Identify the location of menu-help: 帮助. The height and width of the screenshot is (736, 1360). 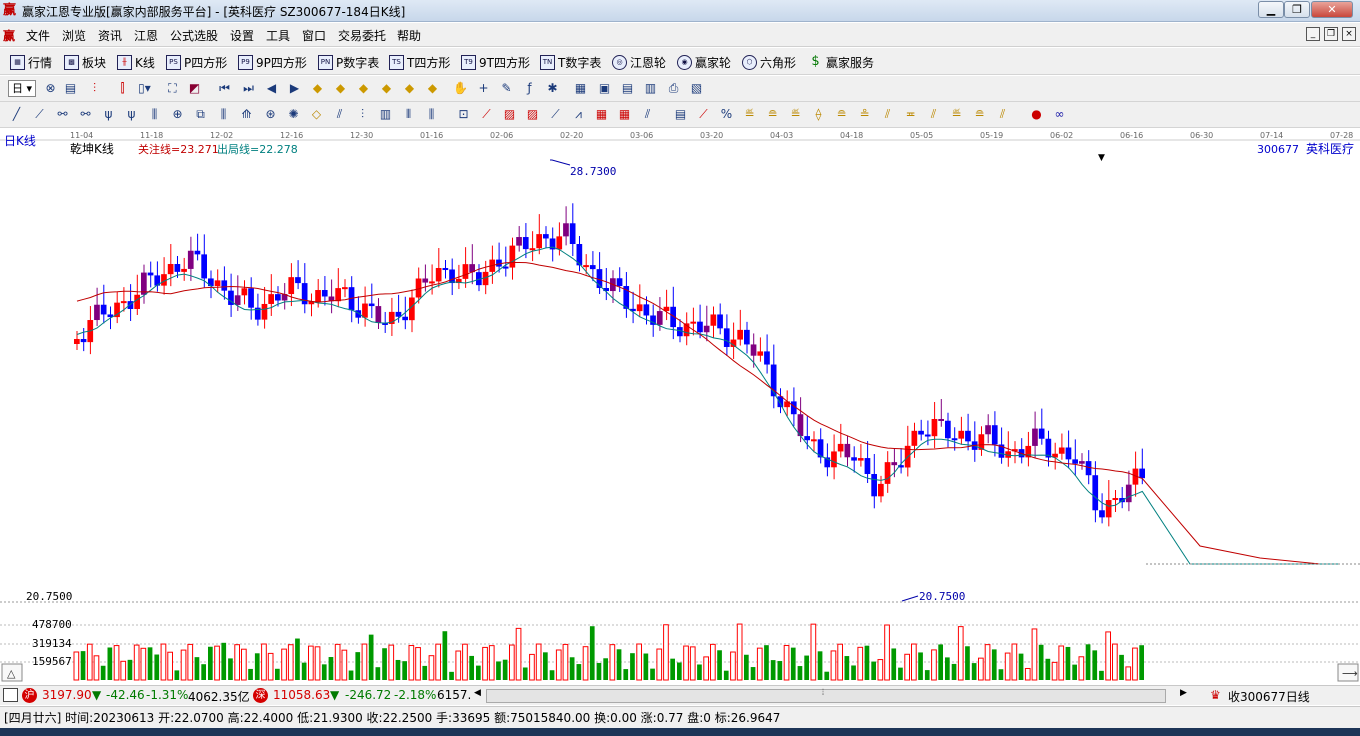
(409, 35).